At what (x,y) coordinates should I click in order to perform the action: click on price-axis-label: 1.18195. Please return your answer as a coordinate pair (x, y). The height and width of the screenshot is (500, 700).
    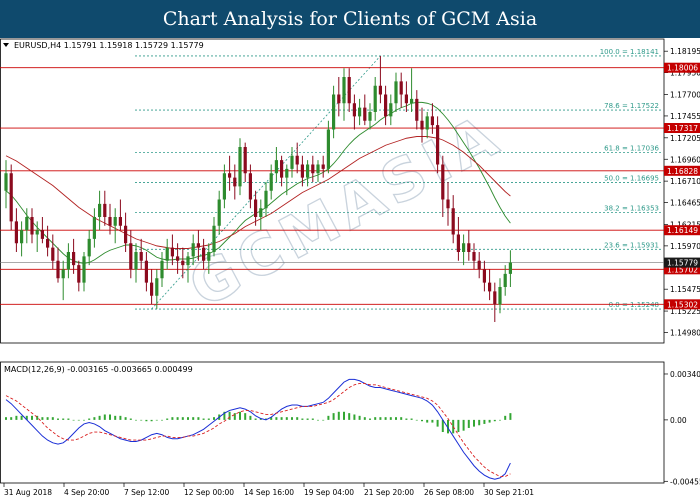
    Looking at the image, I should click on (685, 51).